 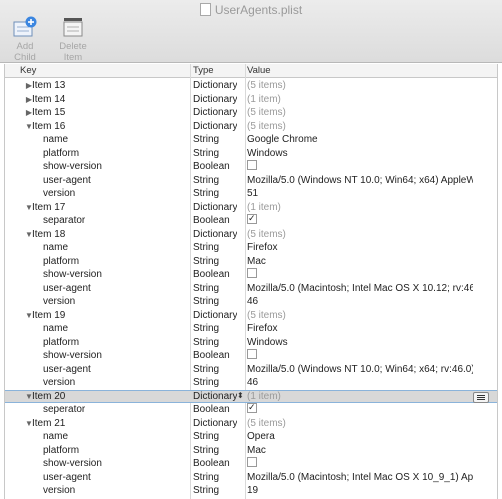 I want to click on table-row: seperator Boolean, so click(x=251, y=410).